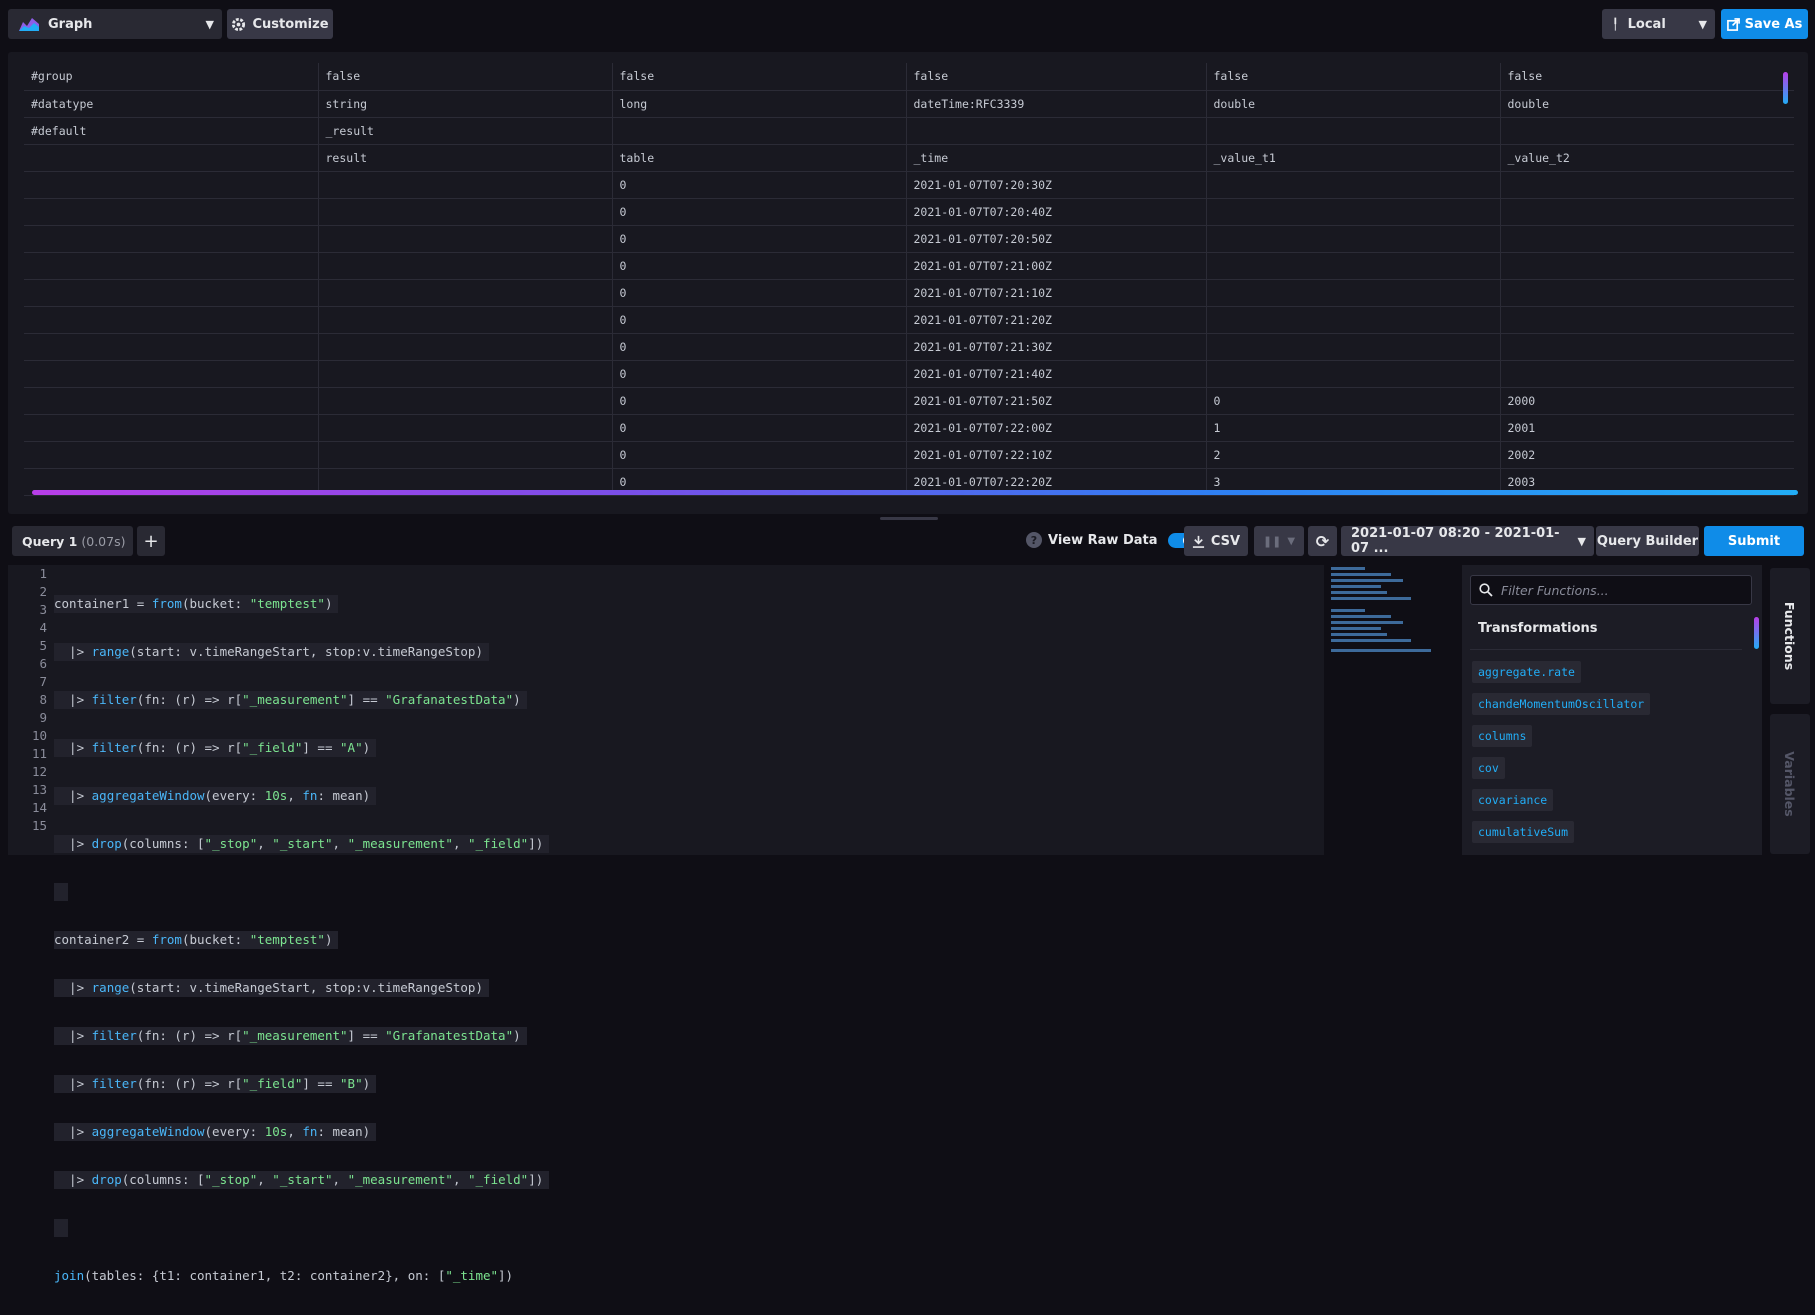  I want to click on add-query-button: +, so click(151, 541).